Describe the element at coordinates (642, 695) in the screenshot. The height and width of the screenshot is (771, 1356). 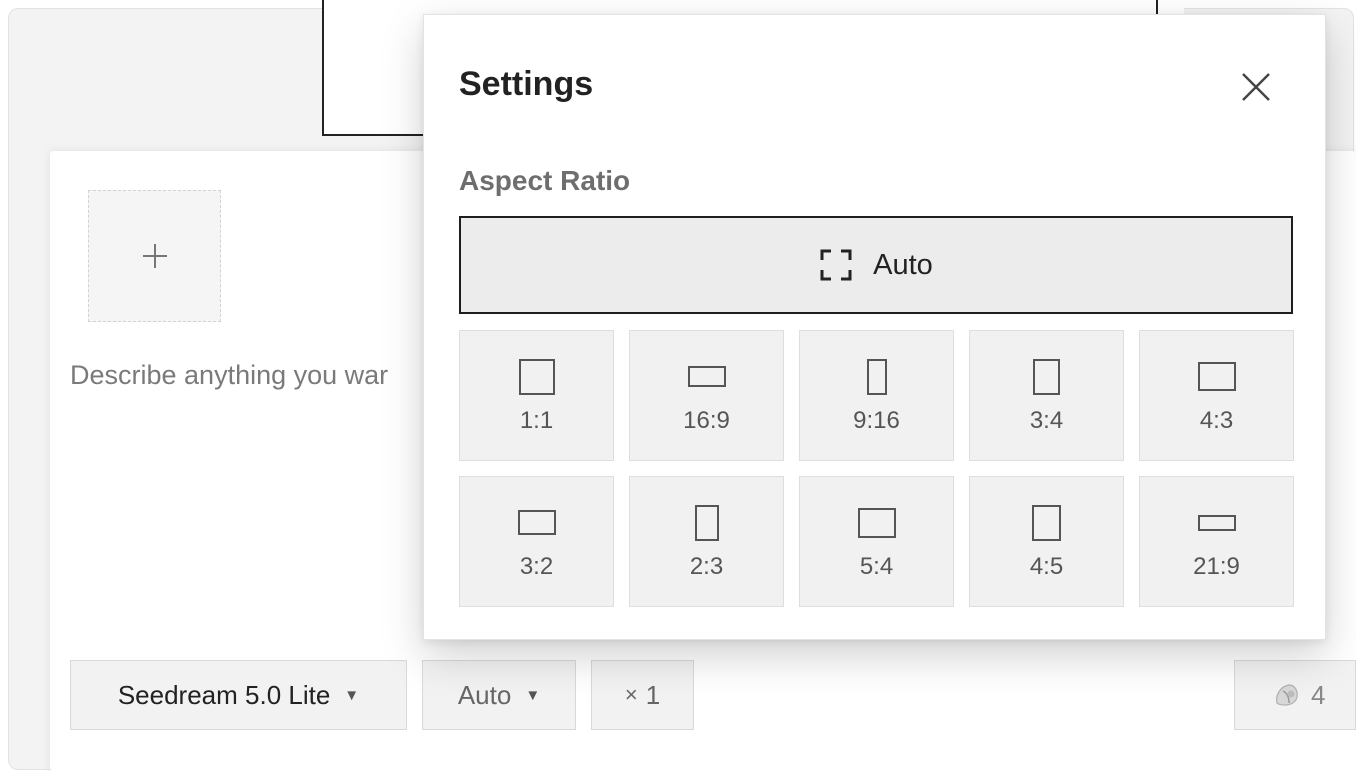
I see `image-count-button: × 1` at that location.